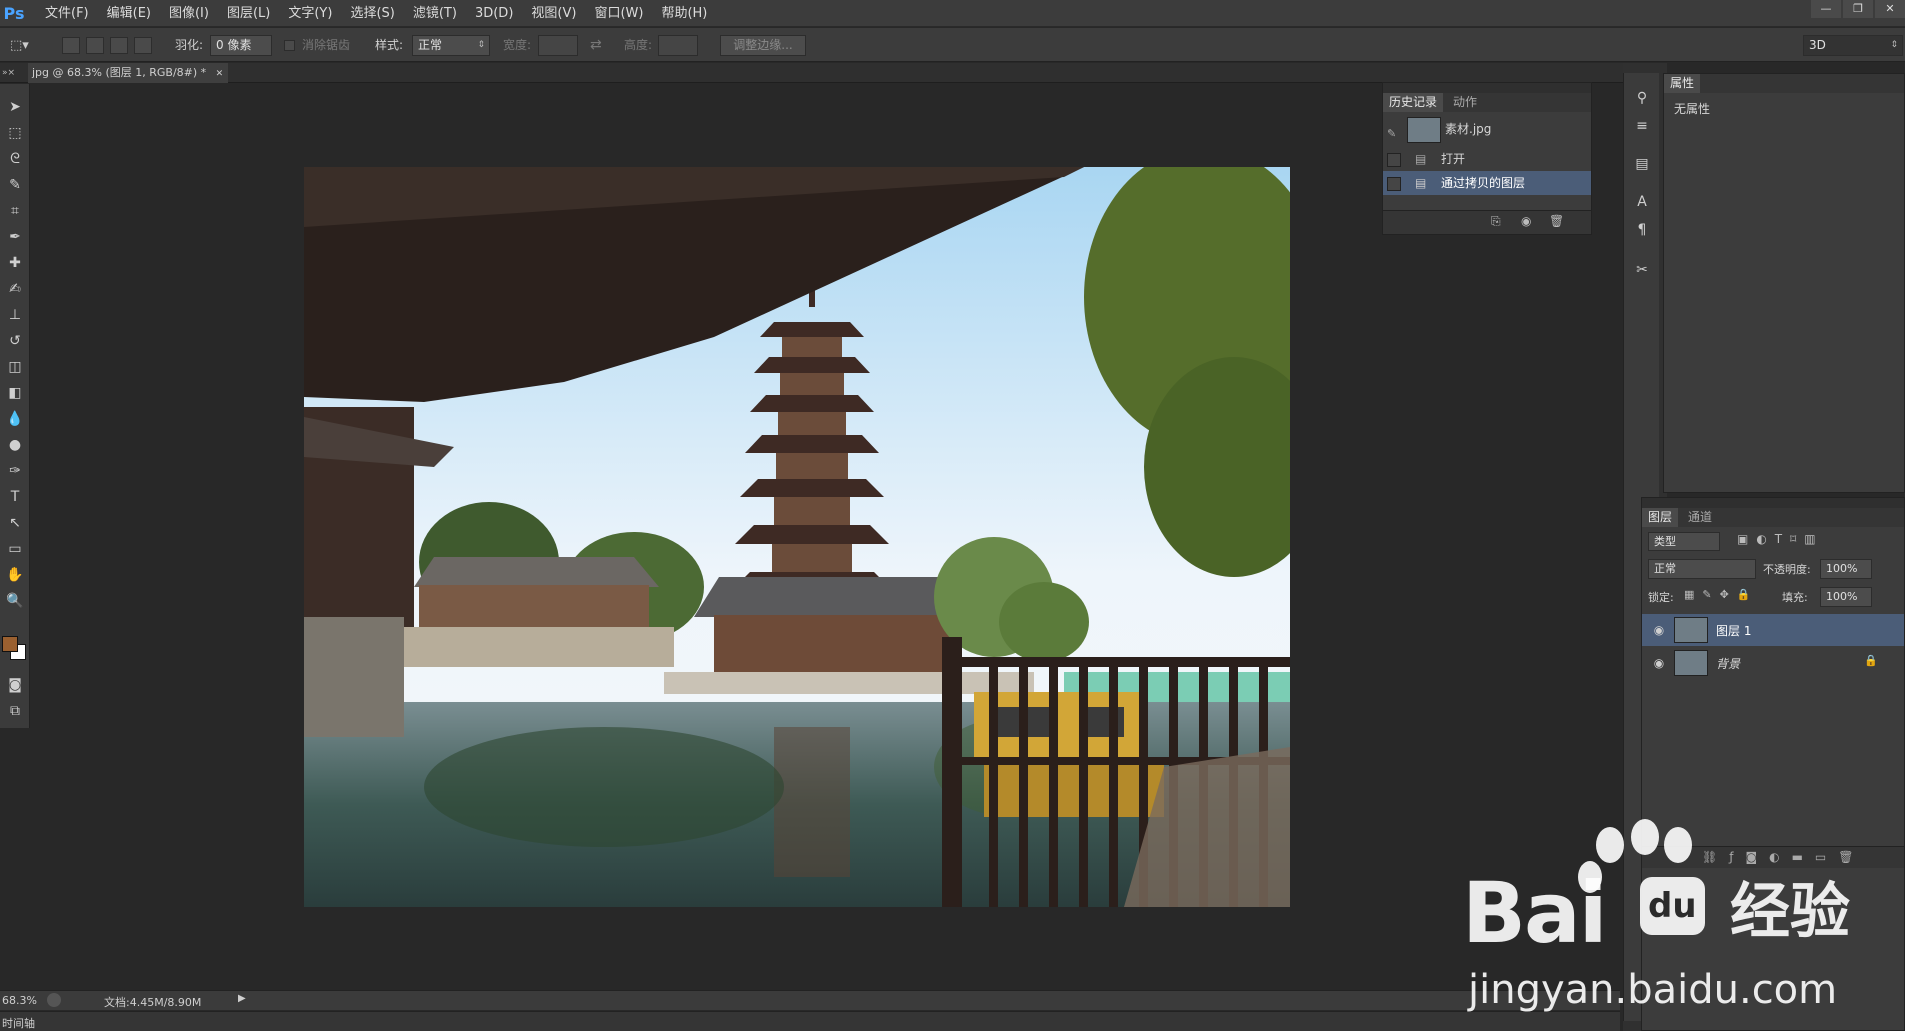 This screenshot has width=1905, height=1031. I want to click on move-tool-icon: ➤, so click(15, 107).